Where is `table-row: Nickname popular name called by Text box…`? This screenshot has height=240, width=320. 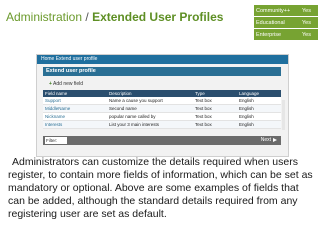 table-row: Nickname popular name called by Text box… is located at coordinates (162, 116).